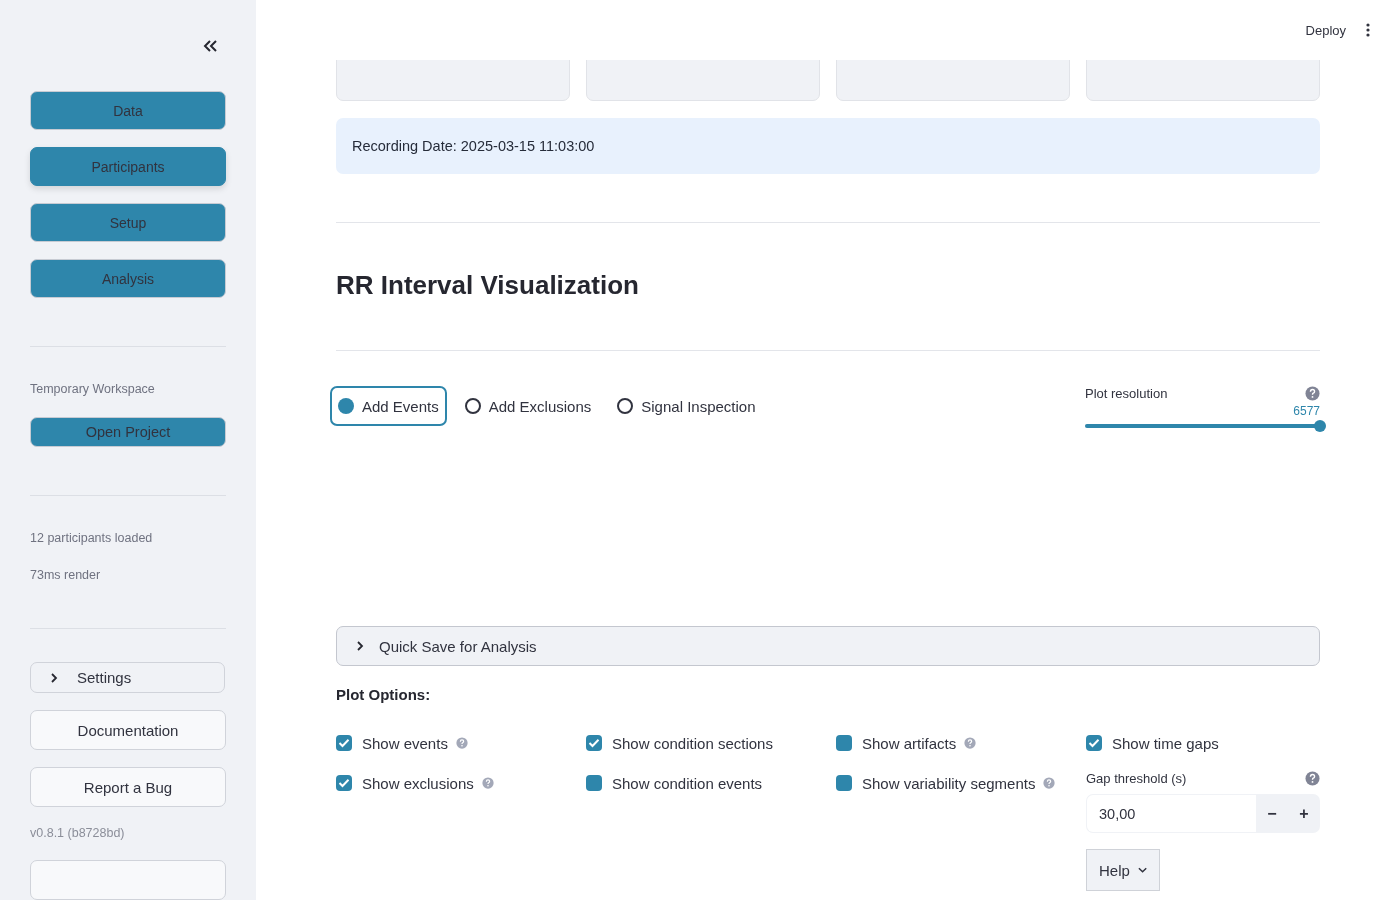 Image resolution: width=1400 pixels, height=900 pixels. I want to click on workspace-label: Temporary Workspace, so click(93, 389).